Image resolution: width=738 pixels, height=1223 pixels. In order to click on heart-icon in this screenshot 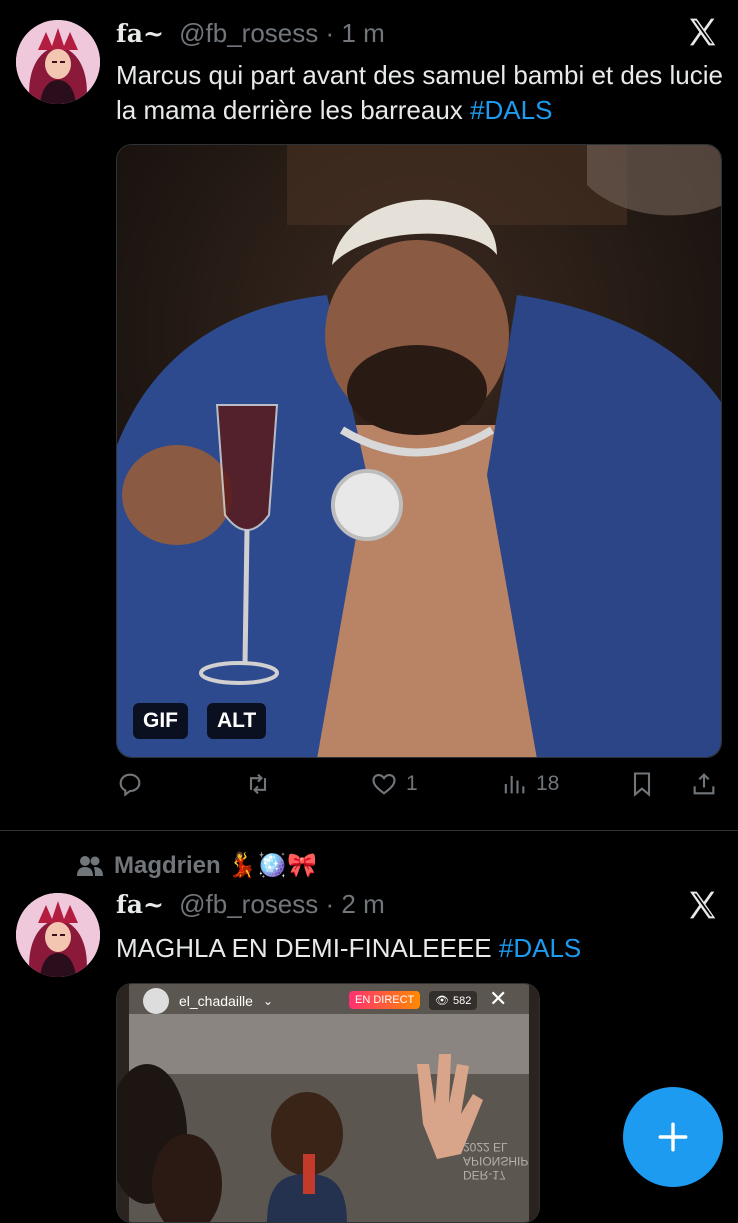, I will do `click(384, 784)`.